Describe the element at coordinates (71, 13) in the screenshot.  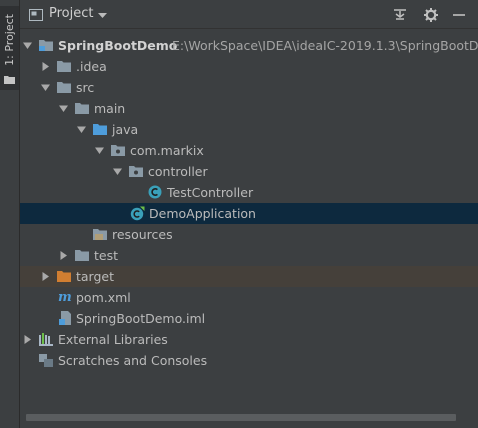
I see `panel-title: Project` at that location.